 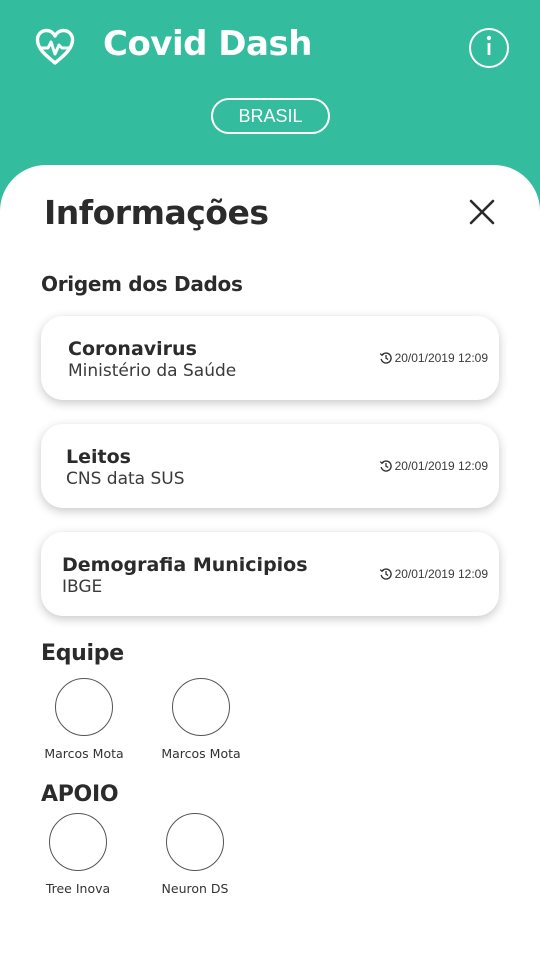 I want to click on supporter: Tree Inova, so click(x=78, y=854).